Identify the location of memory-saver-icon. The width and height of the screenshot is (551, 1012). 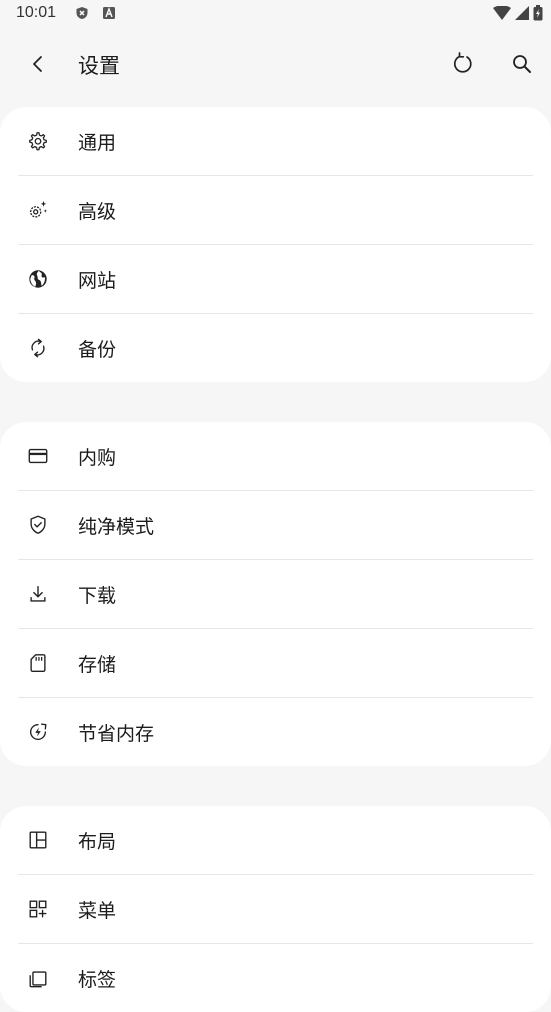
(38, 732).